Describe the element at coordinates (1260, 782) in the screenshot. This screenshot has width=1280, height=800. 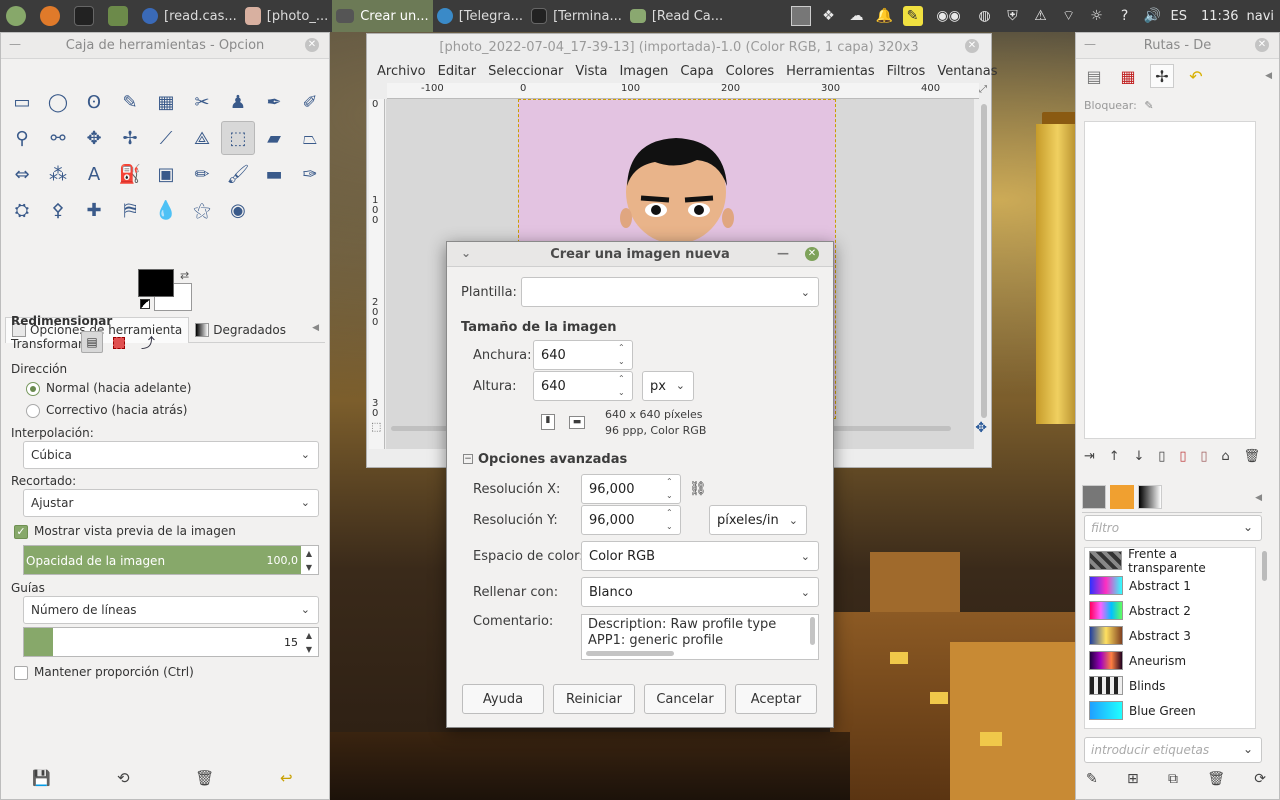
I see `refresh-gradients-icon: ⟳` at that location.